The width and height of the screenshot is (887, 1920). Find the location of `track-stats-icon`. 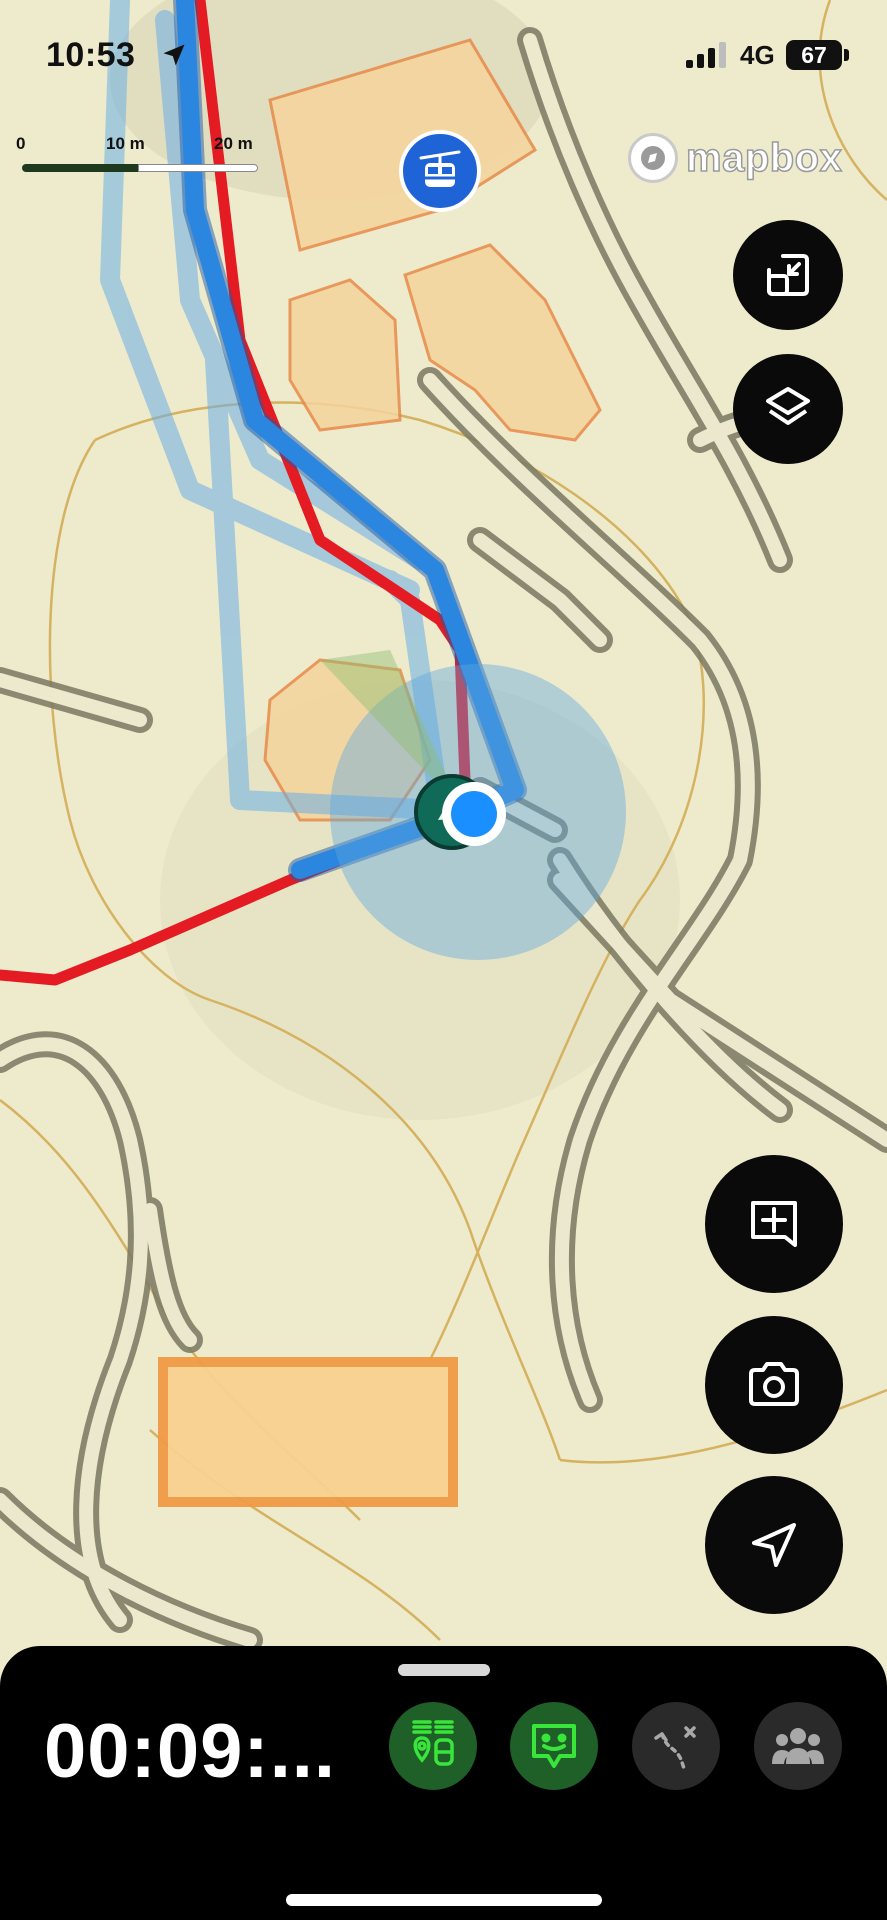

track-stats-icon is located at coordinates (433, 1743).